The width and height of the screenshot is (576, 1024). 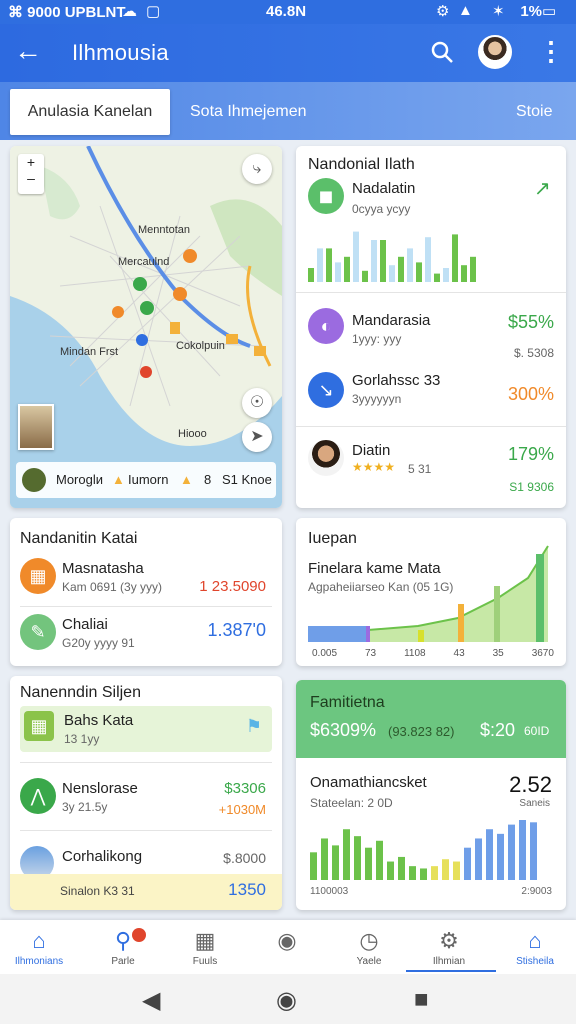 What do you see at coordinates (361, 164) in the screenshot?
I see `card-title: Nandonial Ilath` at bounding box center [361, 164].